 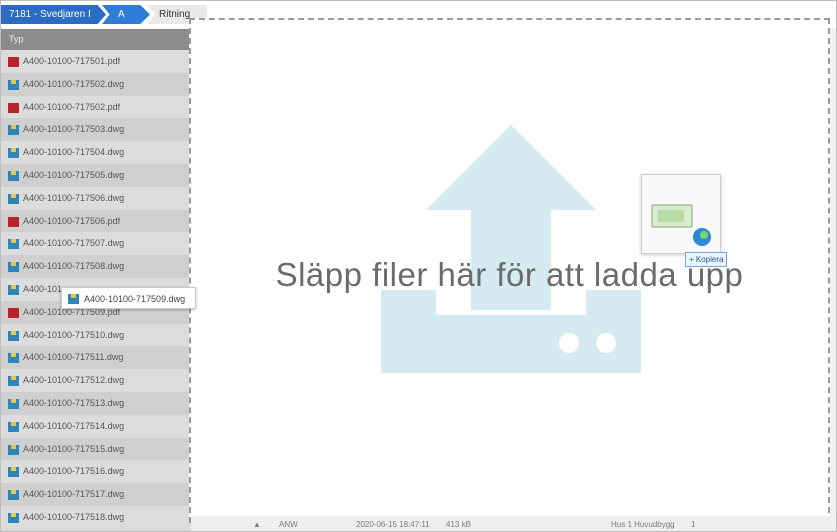 I want to click on file-list-item: A400-10100-717513.dwg, so click(x=96, y=403).